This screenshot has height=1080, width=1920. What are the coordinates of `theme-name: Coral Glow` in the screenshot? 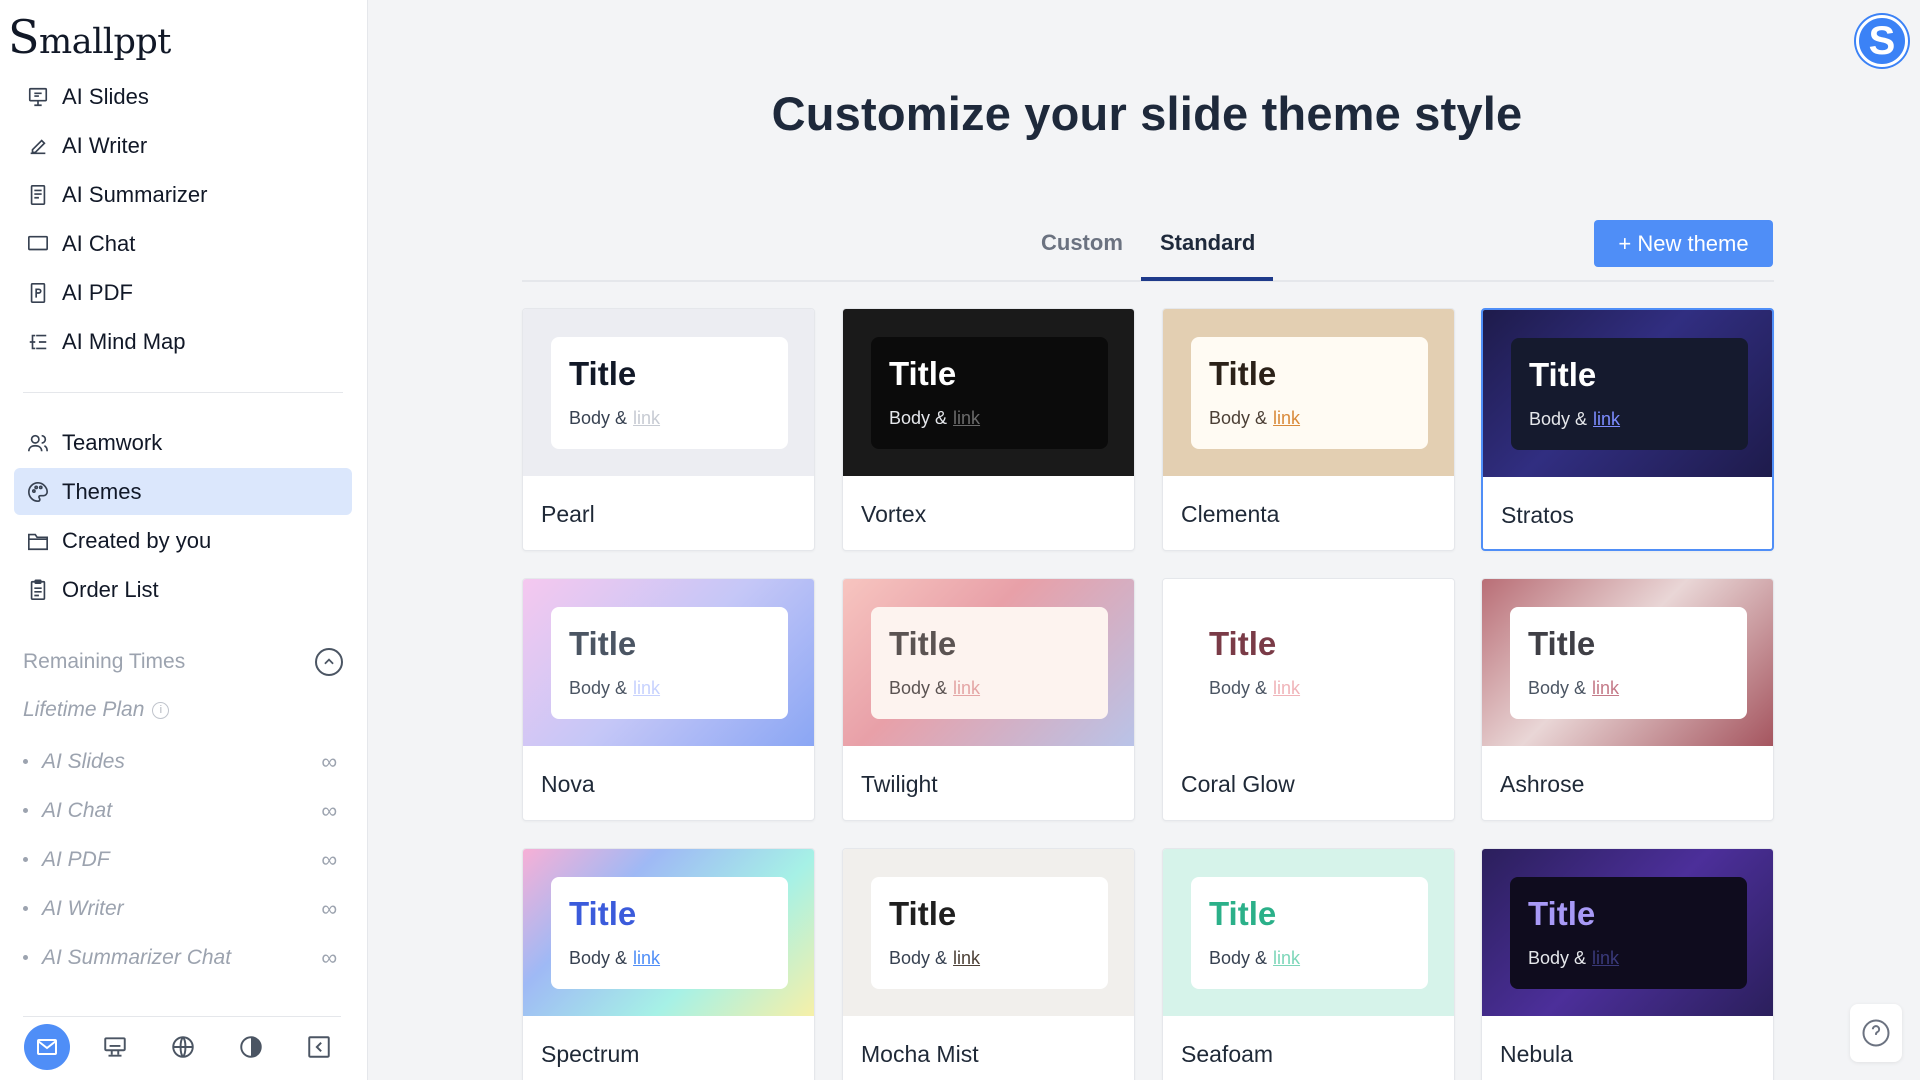 It's located at (1238, 784).